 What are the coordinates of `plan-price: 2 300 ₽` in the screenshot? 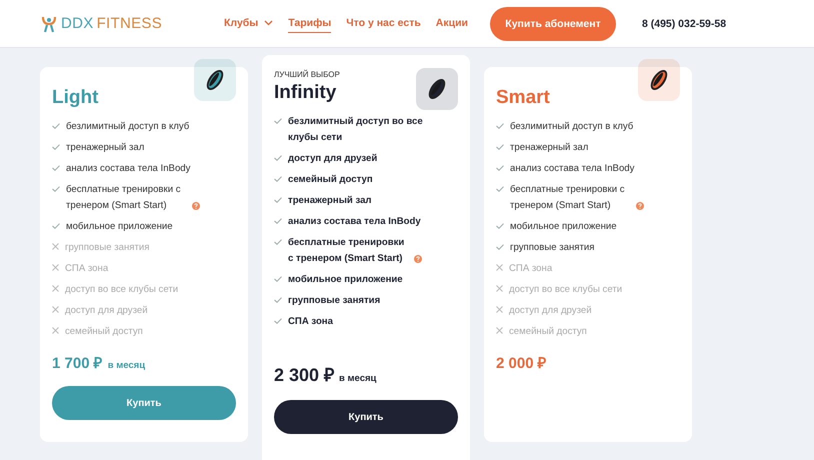 It's located at (304, 375).